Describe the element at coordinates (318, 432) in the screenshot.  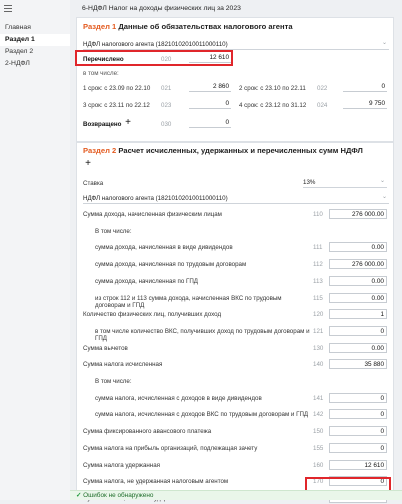
I see `row-code: 150` at that location.